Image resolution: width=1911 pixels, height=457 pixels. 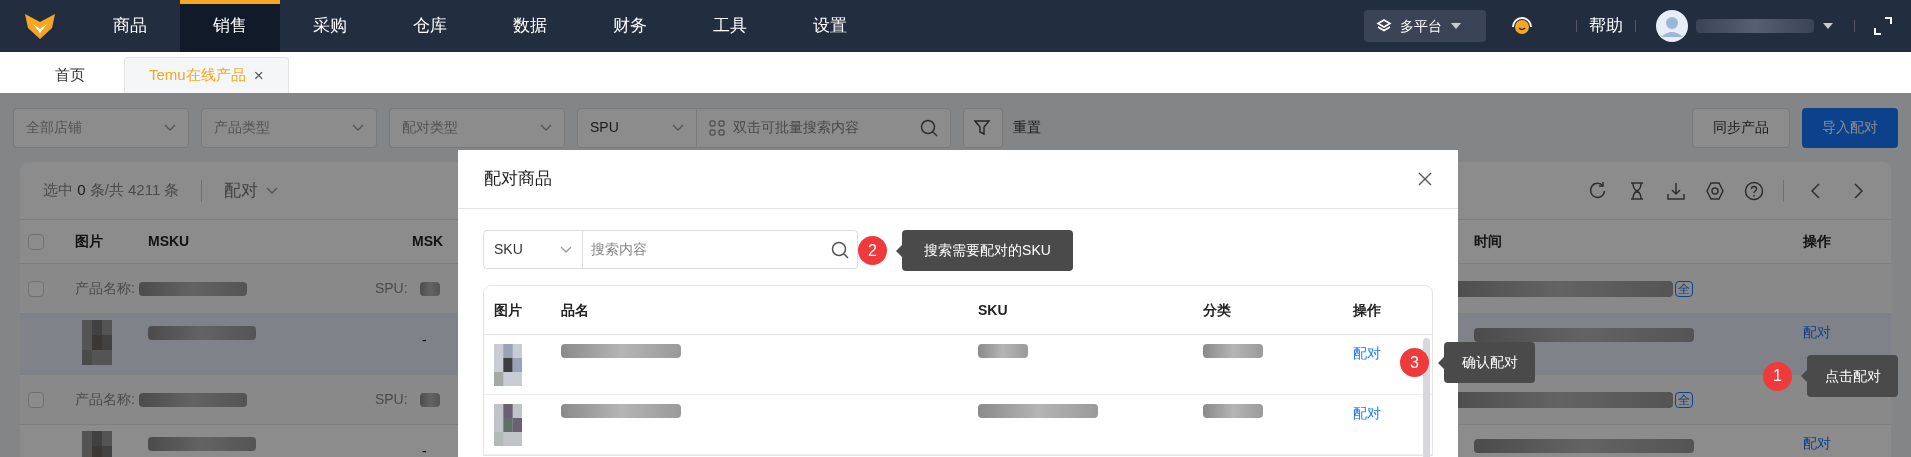 What do you see at coordinates (40, 26) in the screenshot?
I see `fox-logo-icon` at bounding box center [40, 26].